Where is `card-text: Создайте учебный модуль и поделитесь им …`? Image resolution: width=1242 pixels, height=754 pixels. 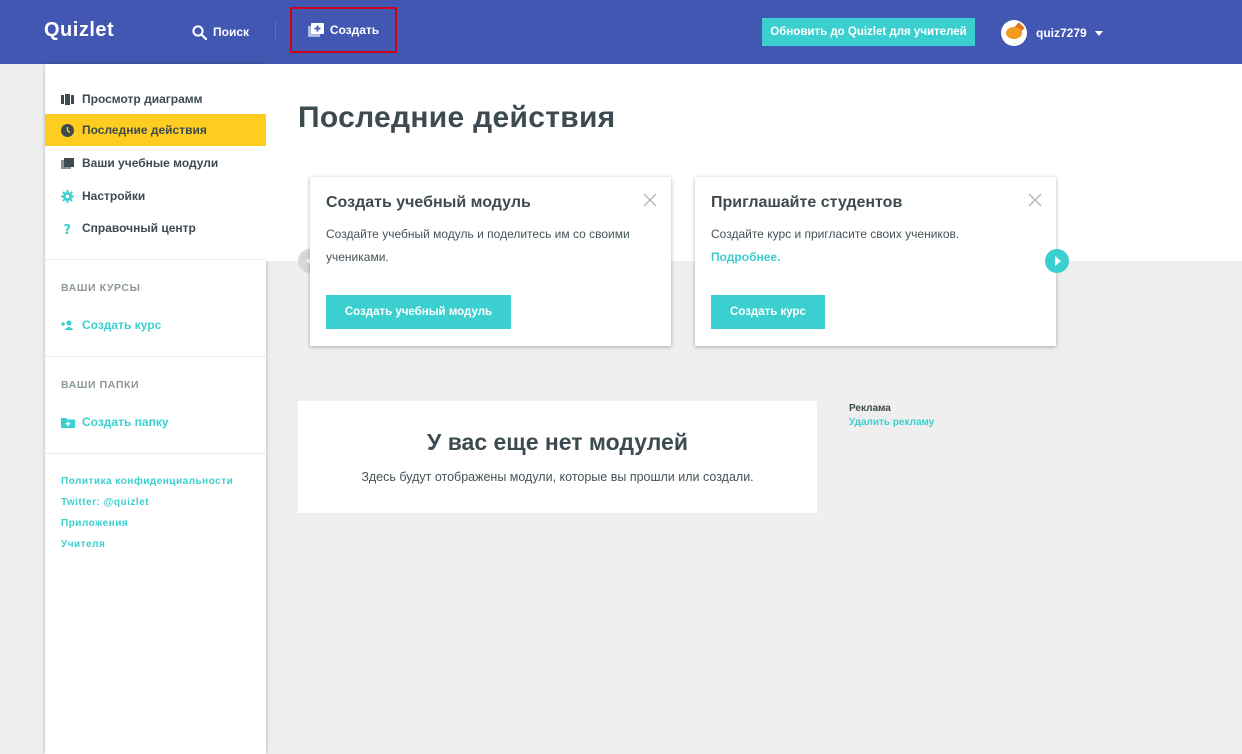
card-text: Создайте учебный модуль и поделитесь им … is located at coordinates (478, 245).